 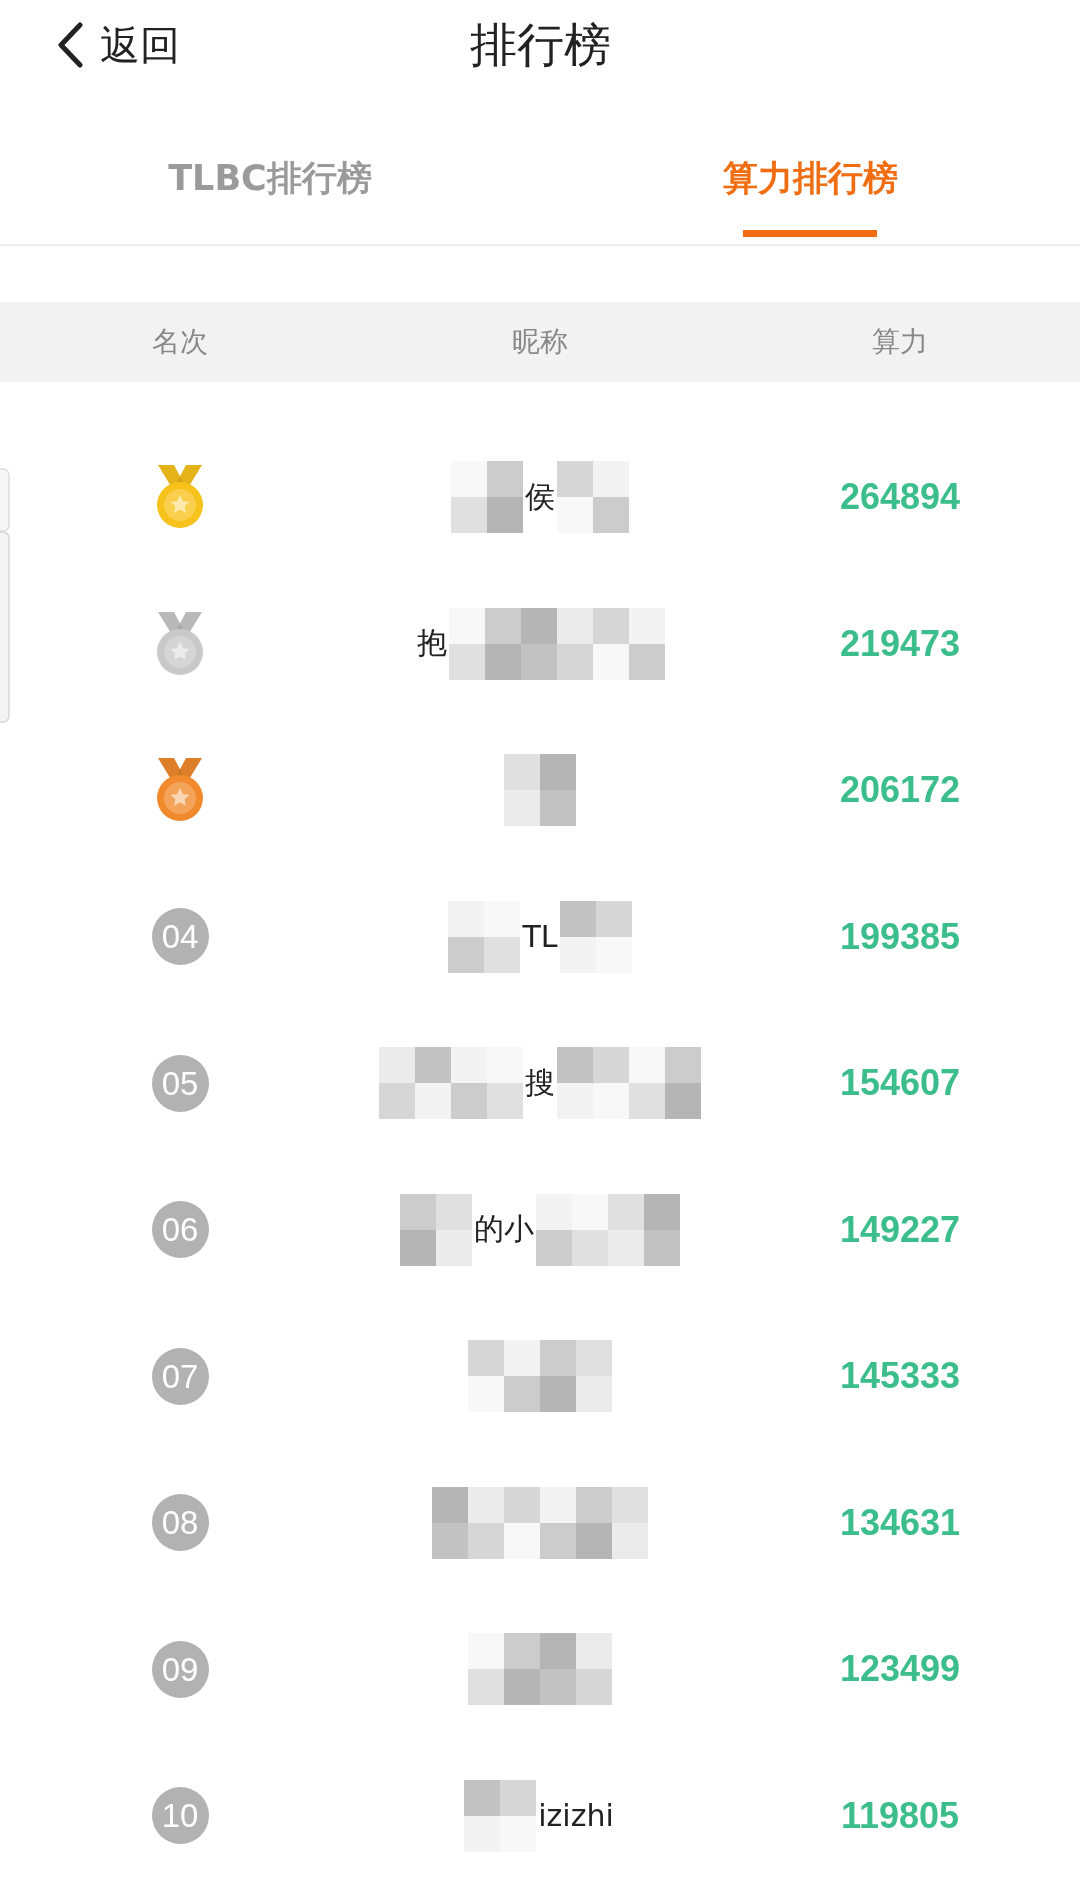 I want to click on score-value: 119805, so click(x=900, y=1815).